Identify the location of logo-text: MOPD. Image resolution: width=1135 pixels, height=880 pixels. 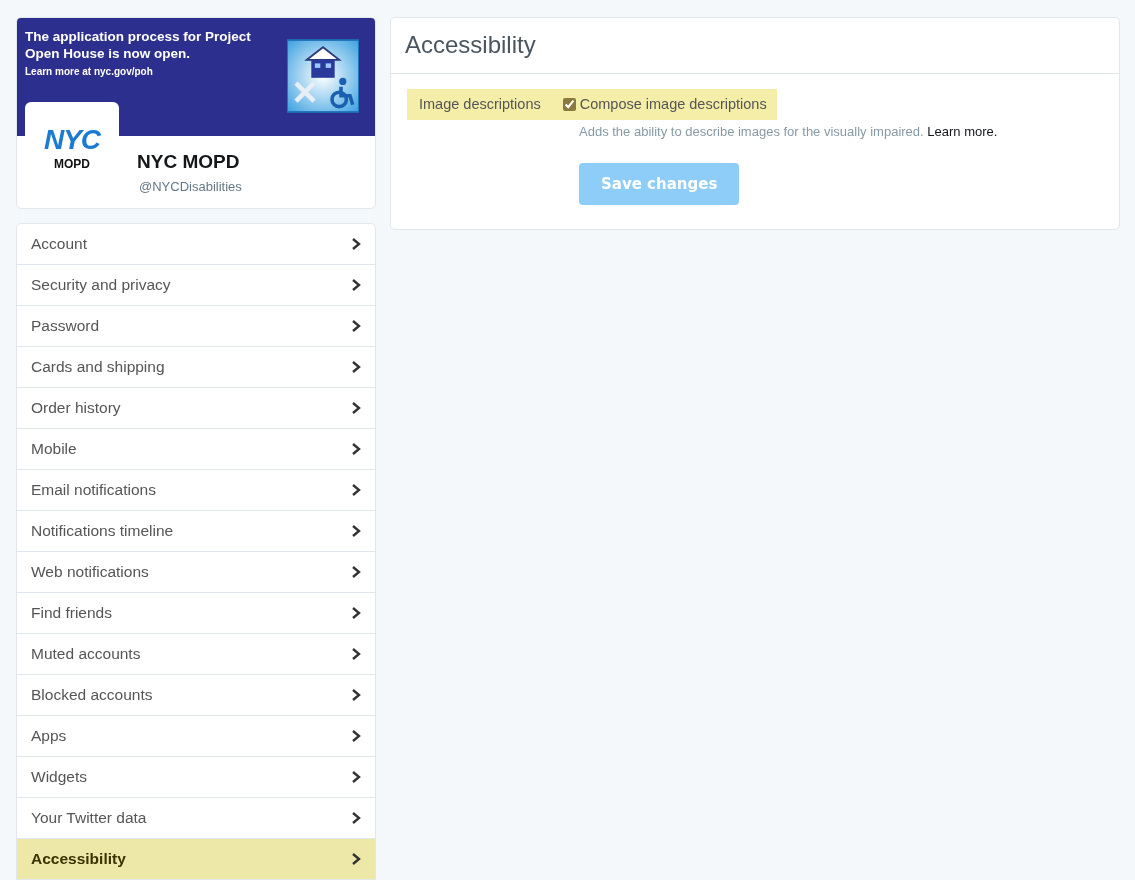
(72, 164).